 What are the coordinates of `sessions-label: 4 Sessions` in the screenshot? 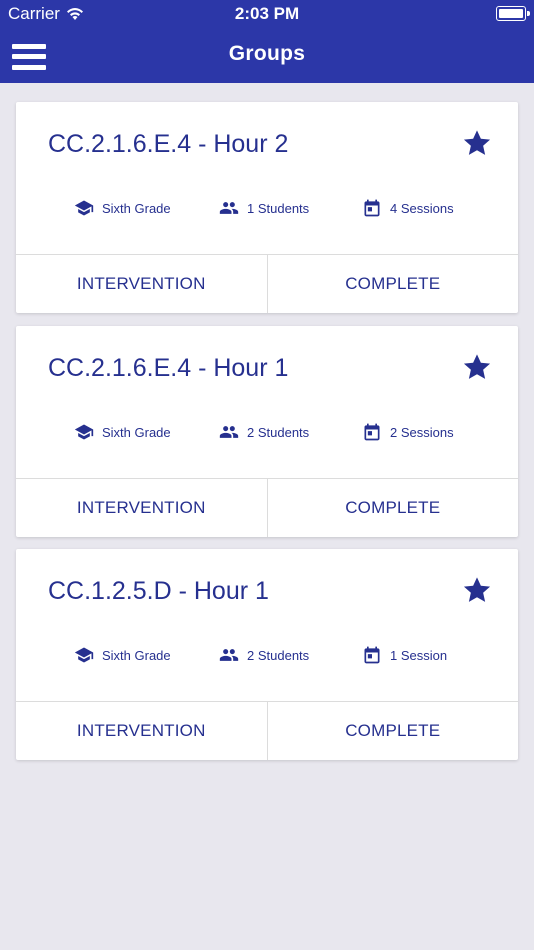 It's located at (422, 208).